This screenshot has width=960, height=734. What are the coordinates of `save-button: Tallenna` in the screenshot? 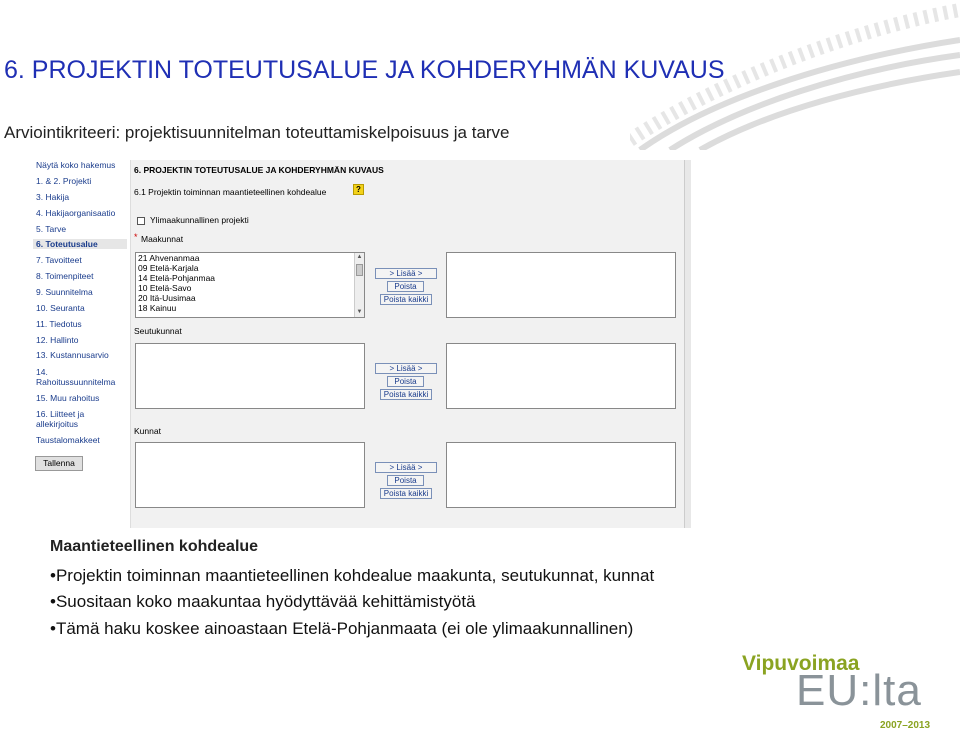 It's located at (59, 463).